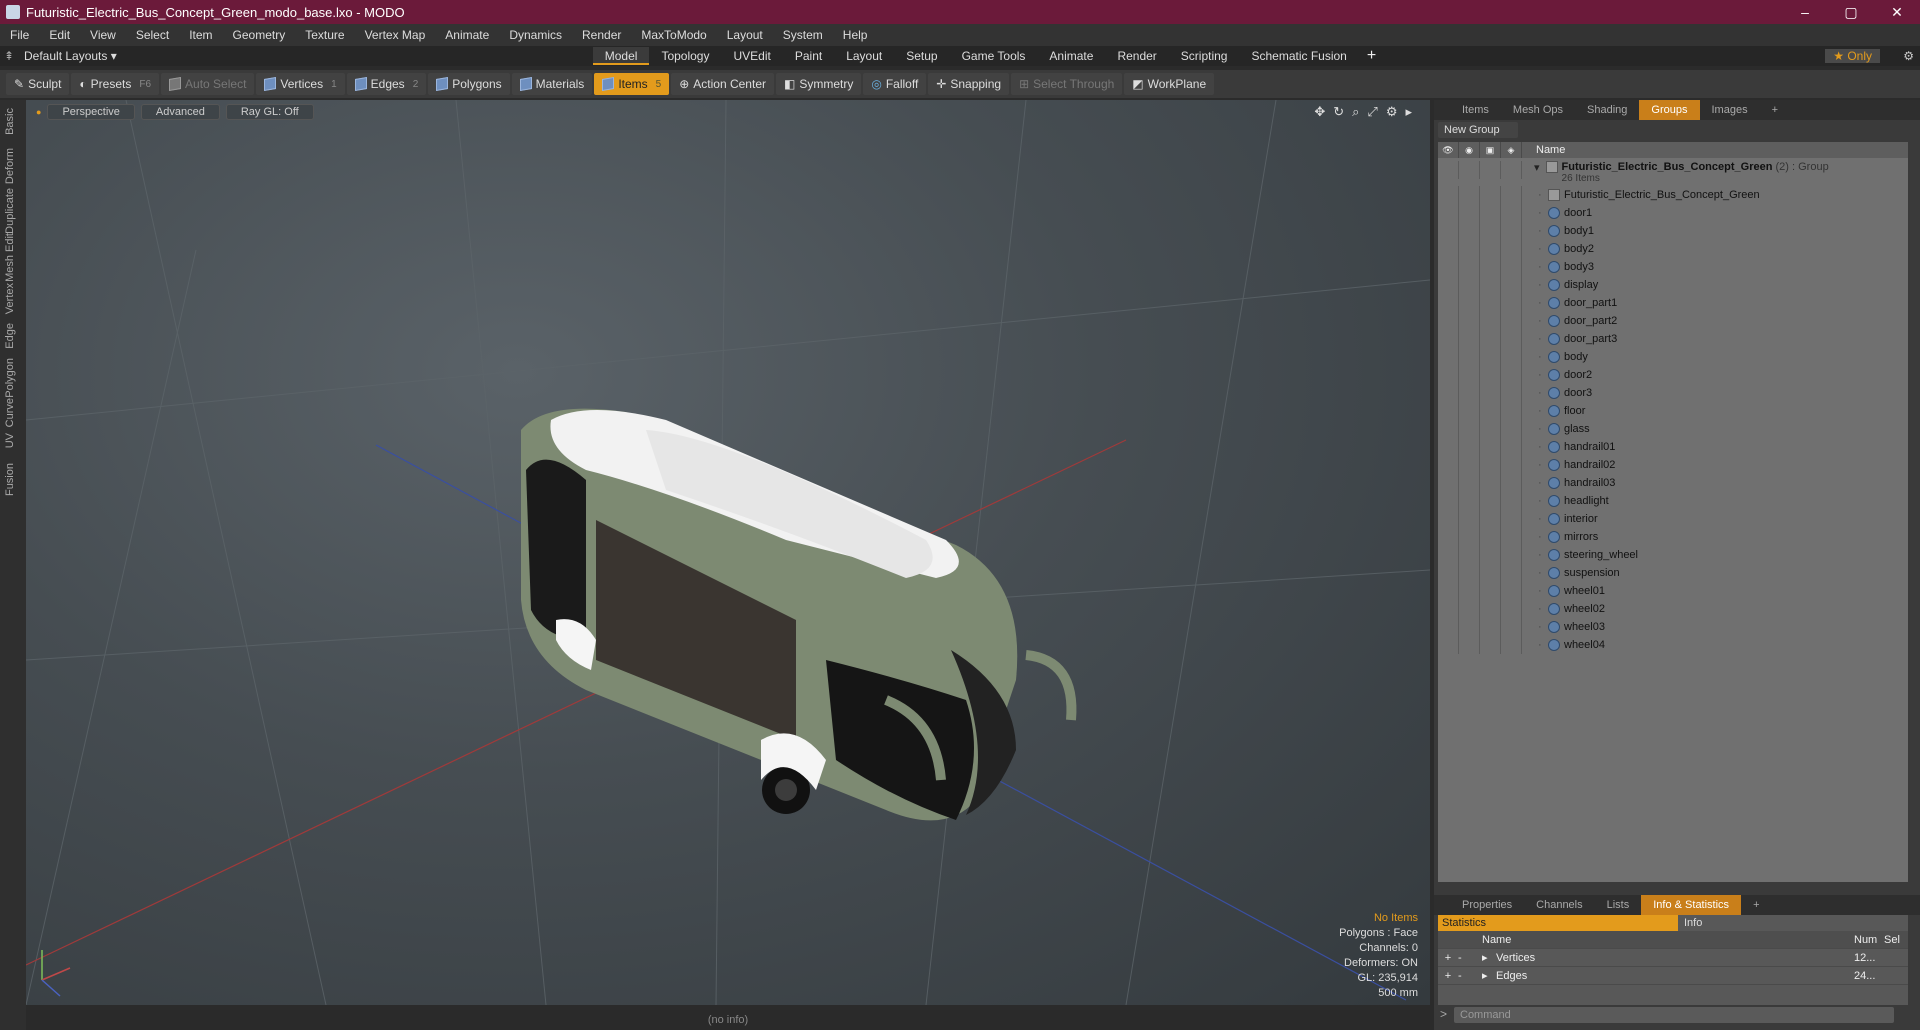 The image size is (1920, 1030). What do you see at coordinates (1169, 84) in the screenshot?
I see `workplane-button: ◩ WorkPlane` at bounding box center [1169, 84].